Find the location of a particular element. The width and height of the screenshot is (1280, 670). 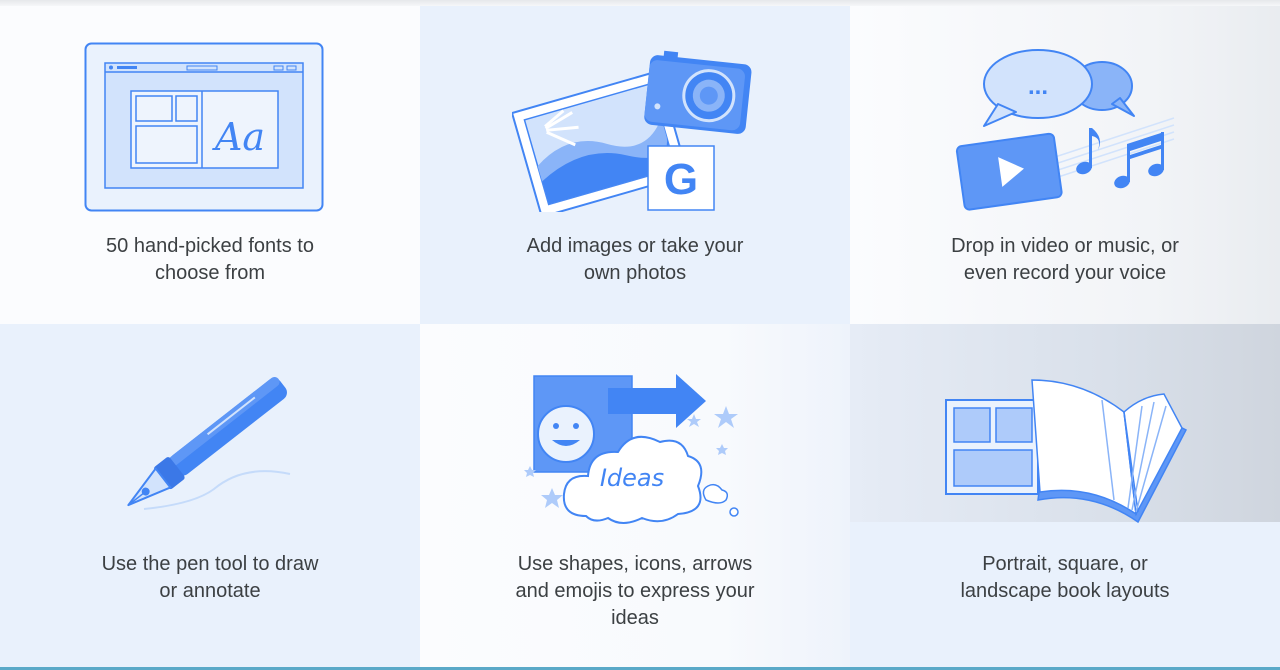

caption-line: 50 hand-picked fonts to is located at coordinates (210, 246).